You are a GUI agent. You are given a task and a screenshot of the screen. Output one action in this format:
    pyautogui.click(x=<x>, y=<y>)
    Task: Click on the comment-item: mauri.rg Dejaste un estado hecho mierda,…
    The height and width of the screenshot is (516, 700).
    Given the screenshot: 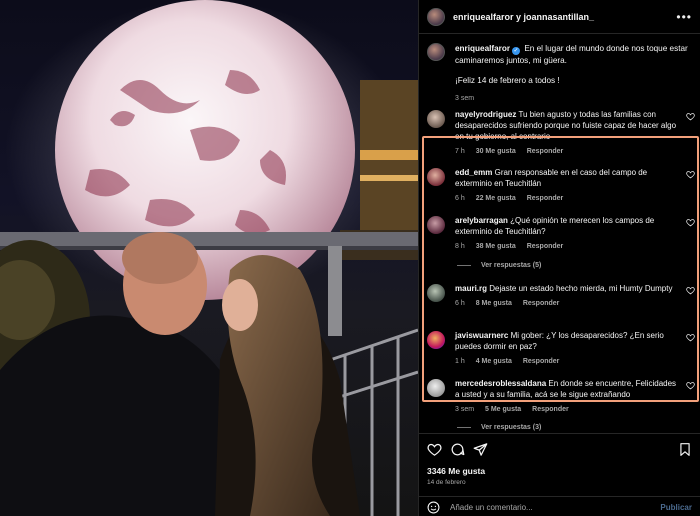 What is the action you would take?
    pyautogui.click(x=563, y=296)
    